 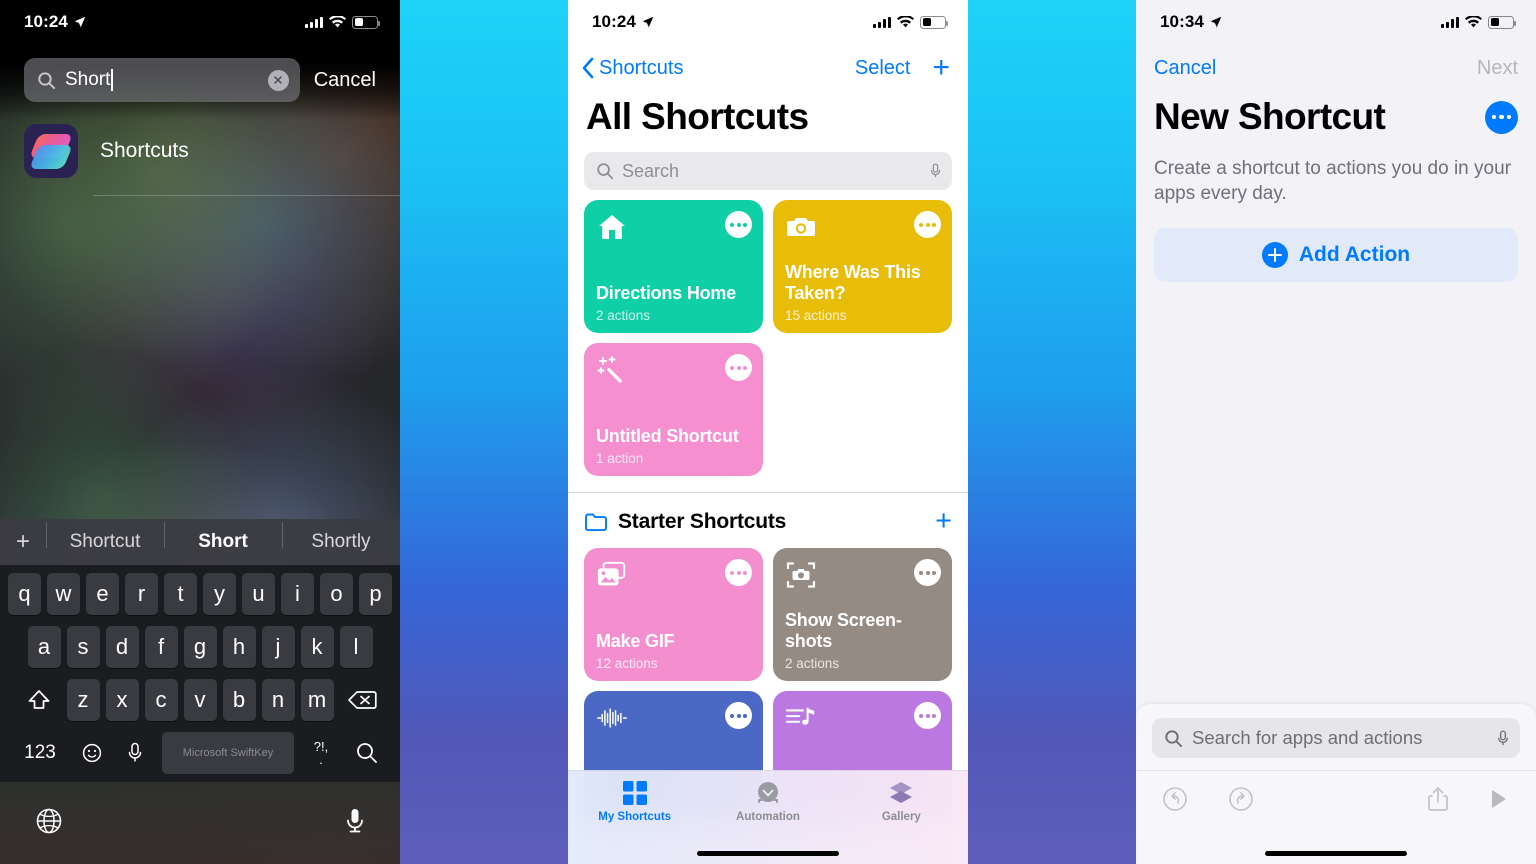 I want to click on search-glyph, so click(x=367, y=753).